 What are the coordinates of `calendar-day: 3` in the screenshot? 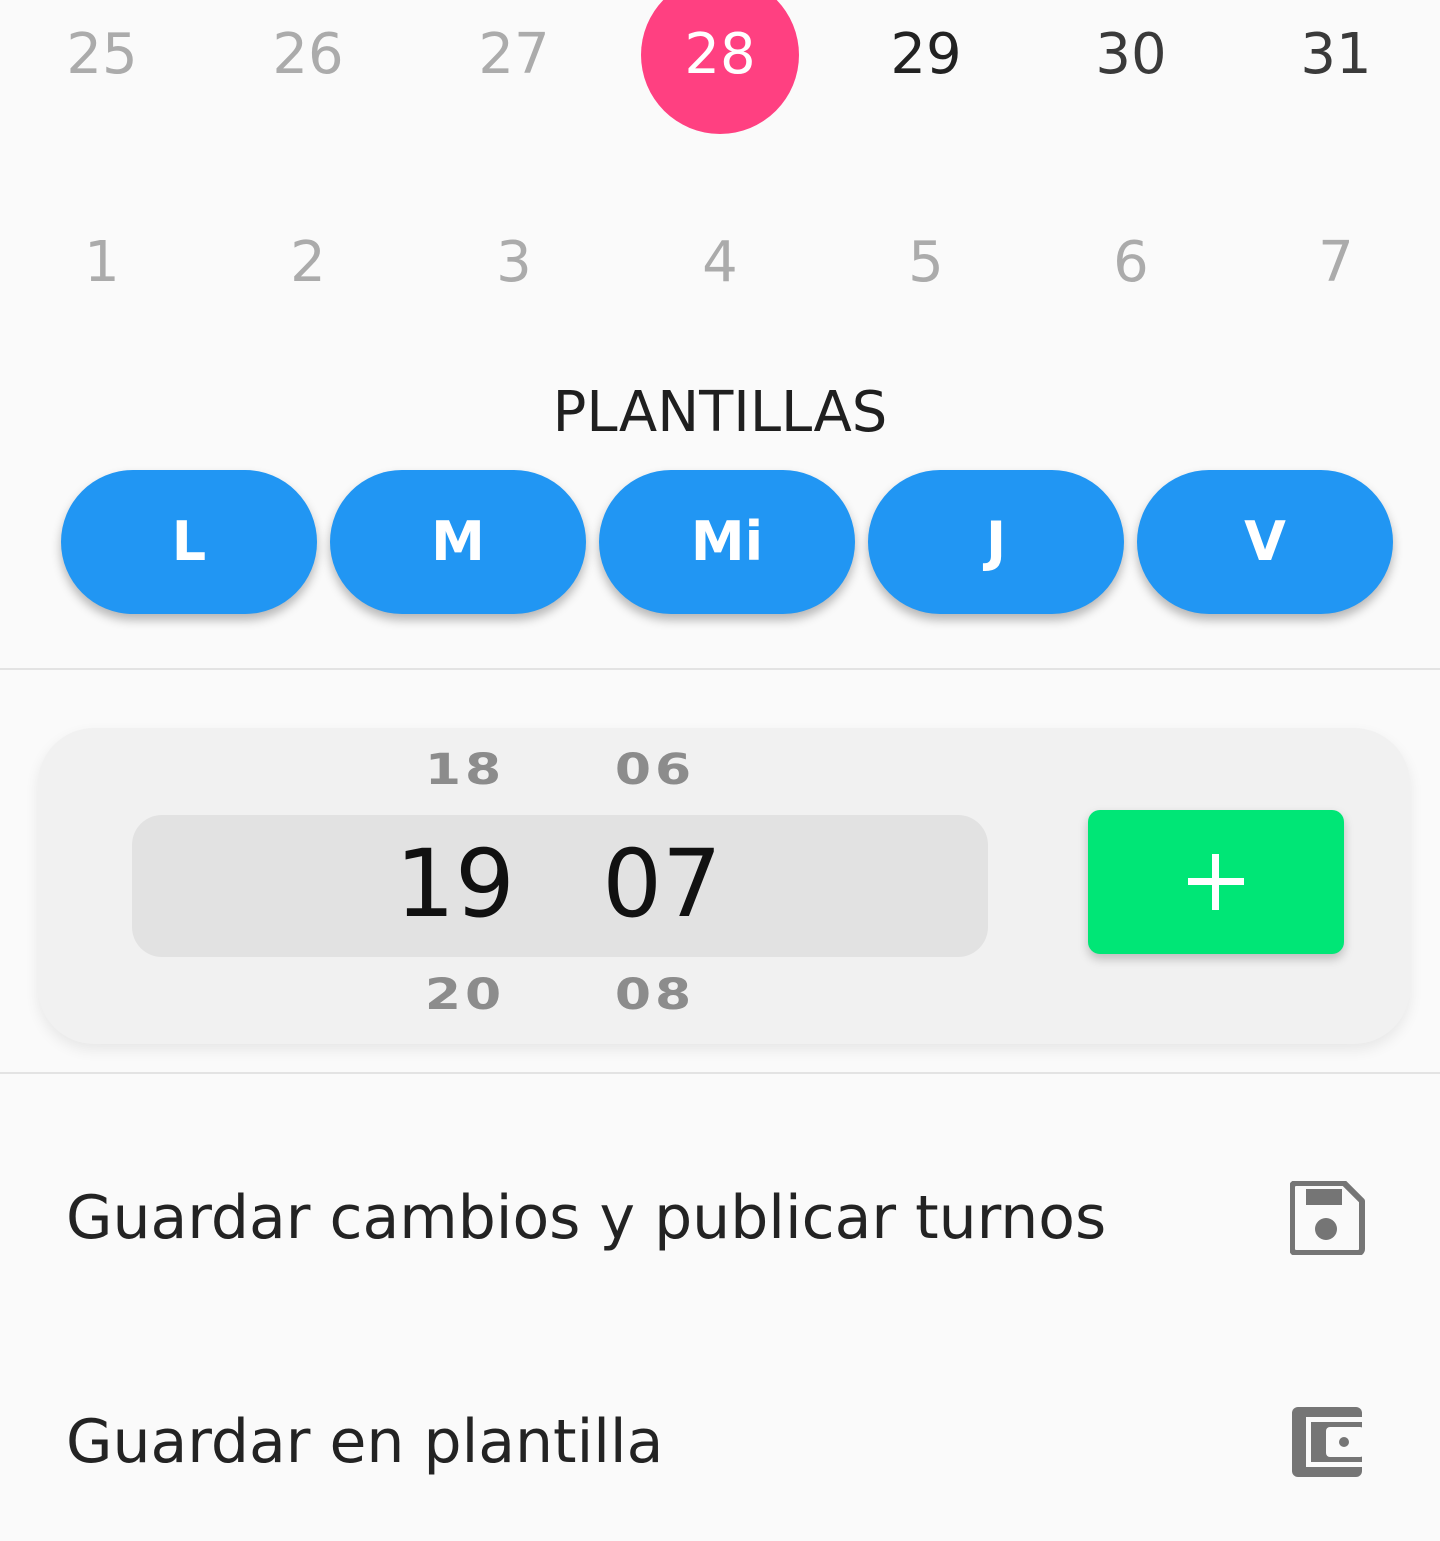 It's located at (514, 263).